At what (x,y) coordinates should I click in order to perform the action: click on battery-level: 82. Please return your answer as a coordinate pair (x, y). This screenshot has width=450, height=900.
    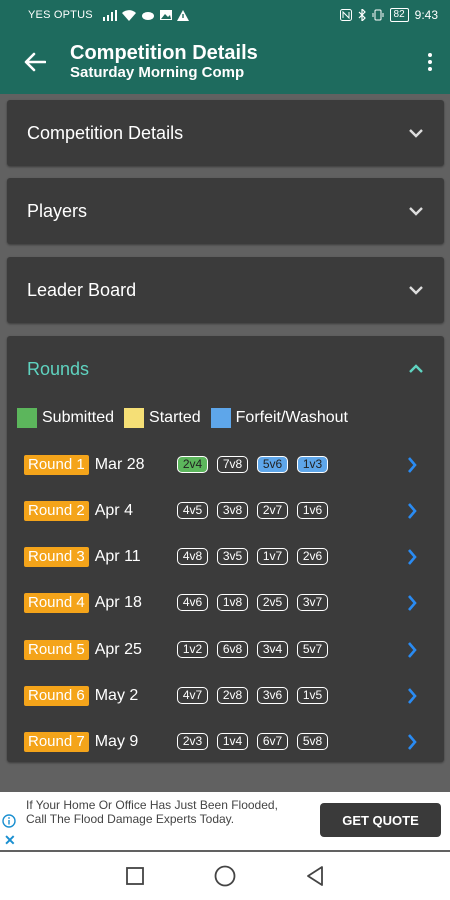
    Looking at the image, I should click on (399, 15).